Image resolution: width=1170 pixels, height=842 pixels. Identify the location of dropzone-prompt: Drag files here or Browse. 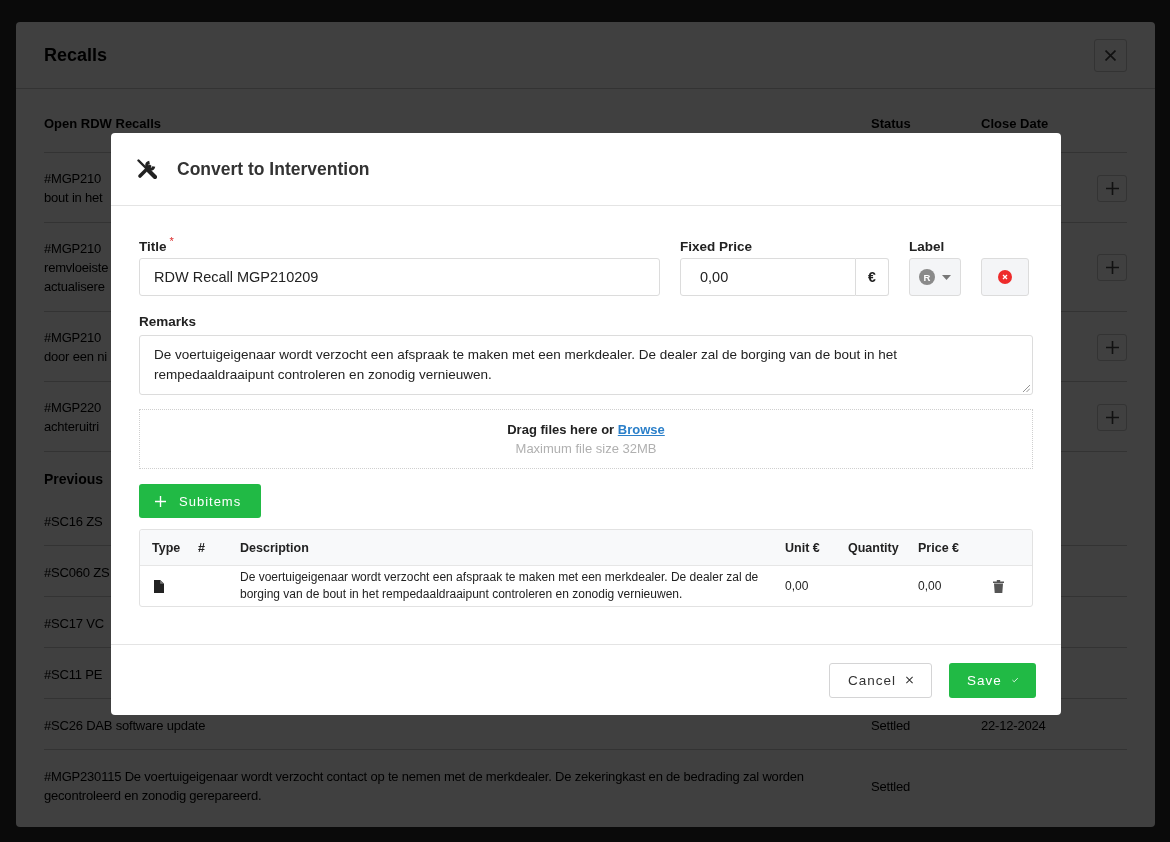
(586, 430).